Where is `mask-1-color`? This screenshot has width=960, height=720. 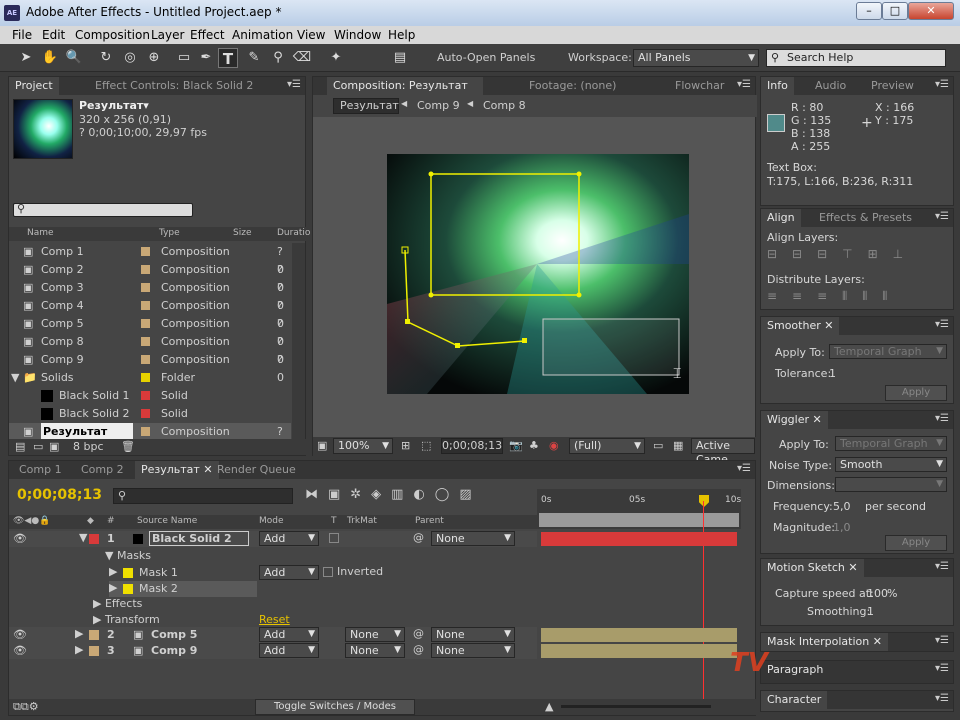 mask-1-color is located at coordinates (128, 573).